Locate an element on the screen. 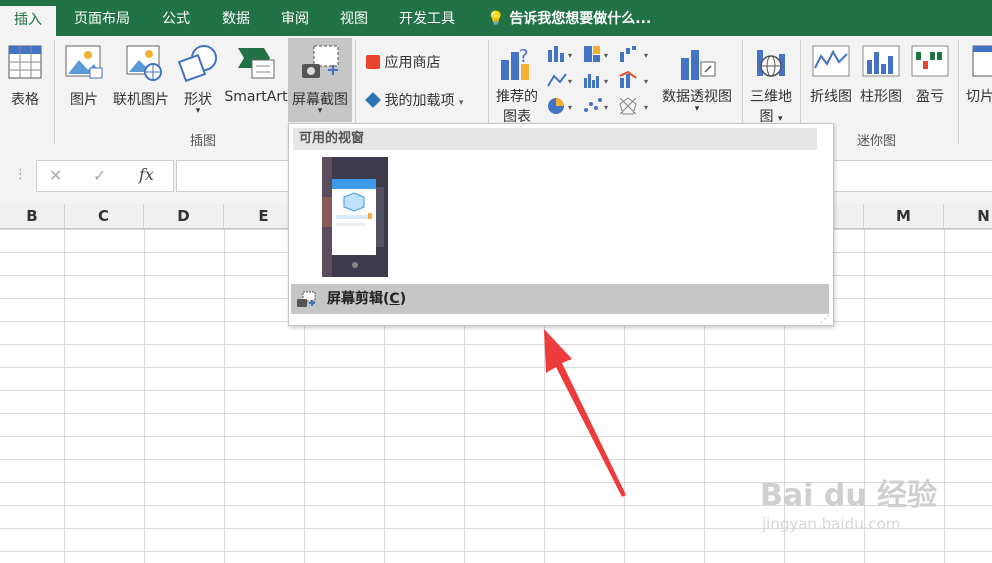 The width and height of the screenshot is (992, 563). combo-chart-icon: ▾ is located at coordinates (633, 79).